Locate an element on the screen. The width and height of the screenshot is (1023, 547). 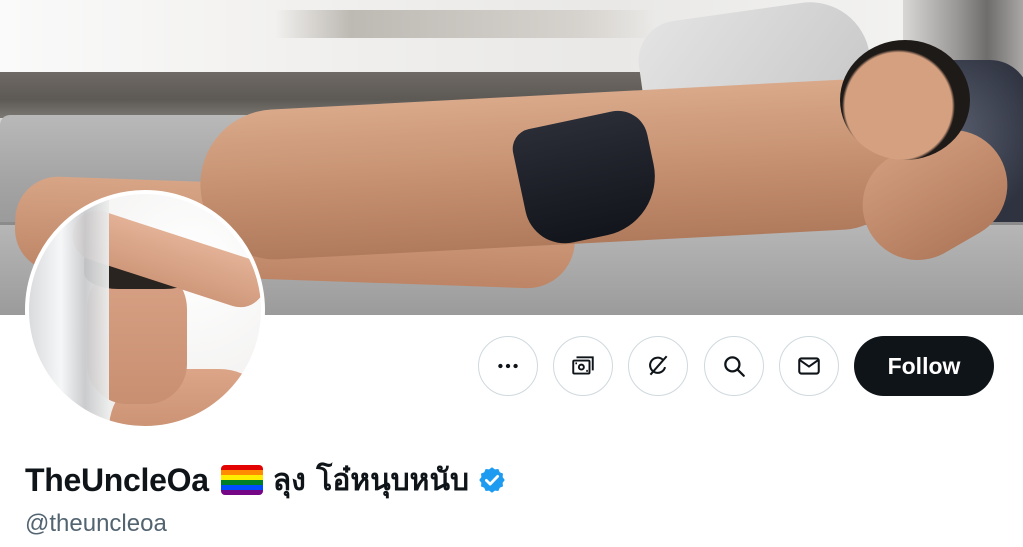
banner-figure-head is located at coordinates (905, 100).